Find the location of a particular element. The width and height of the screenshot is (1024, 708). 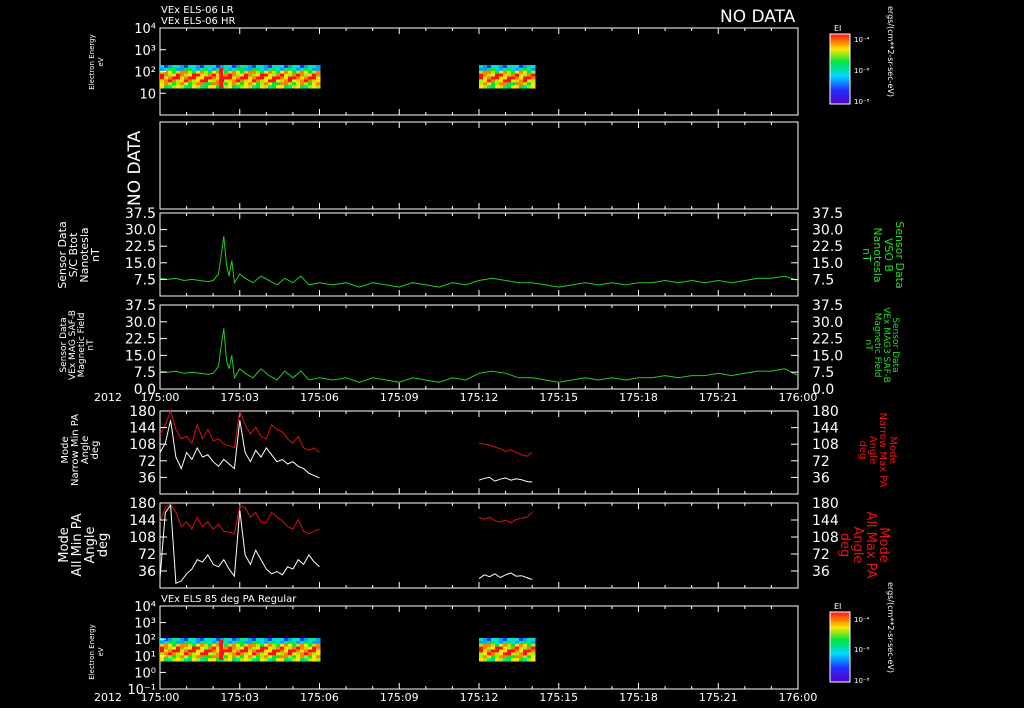

panel6-ytick-right: 144 is located at coordinates (825, 521).